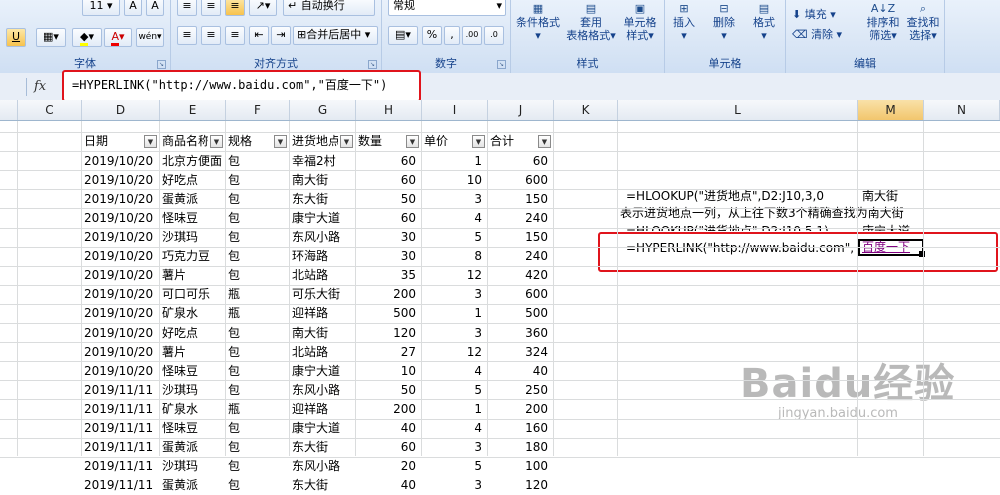 The width and height of the screenshot is (1000, 495). I want to click on table-header-cell: 日期, so click(113, 141).